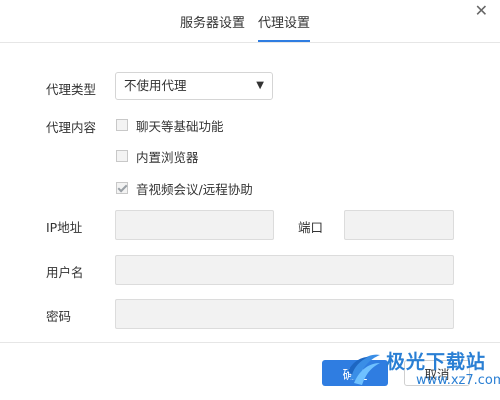  I want to click on av-meeting-checkbox, so click(122, 188).